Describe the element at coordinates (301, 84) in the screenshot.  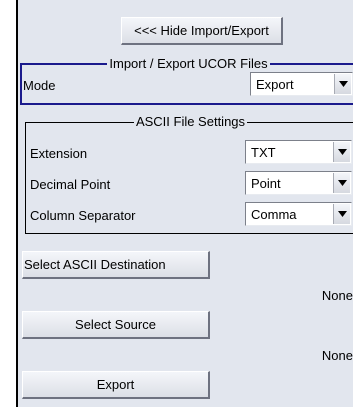
I see `mode-select: Export` at that location.